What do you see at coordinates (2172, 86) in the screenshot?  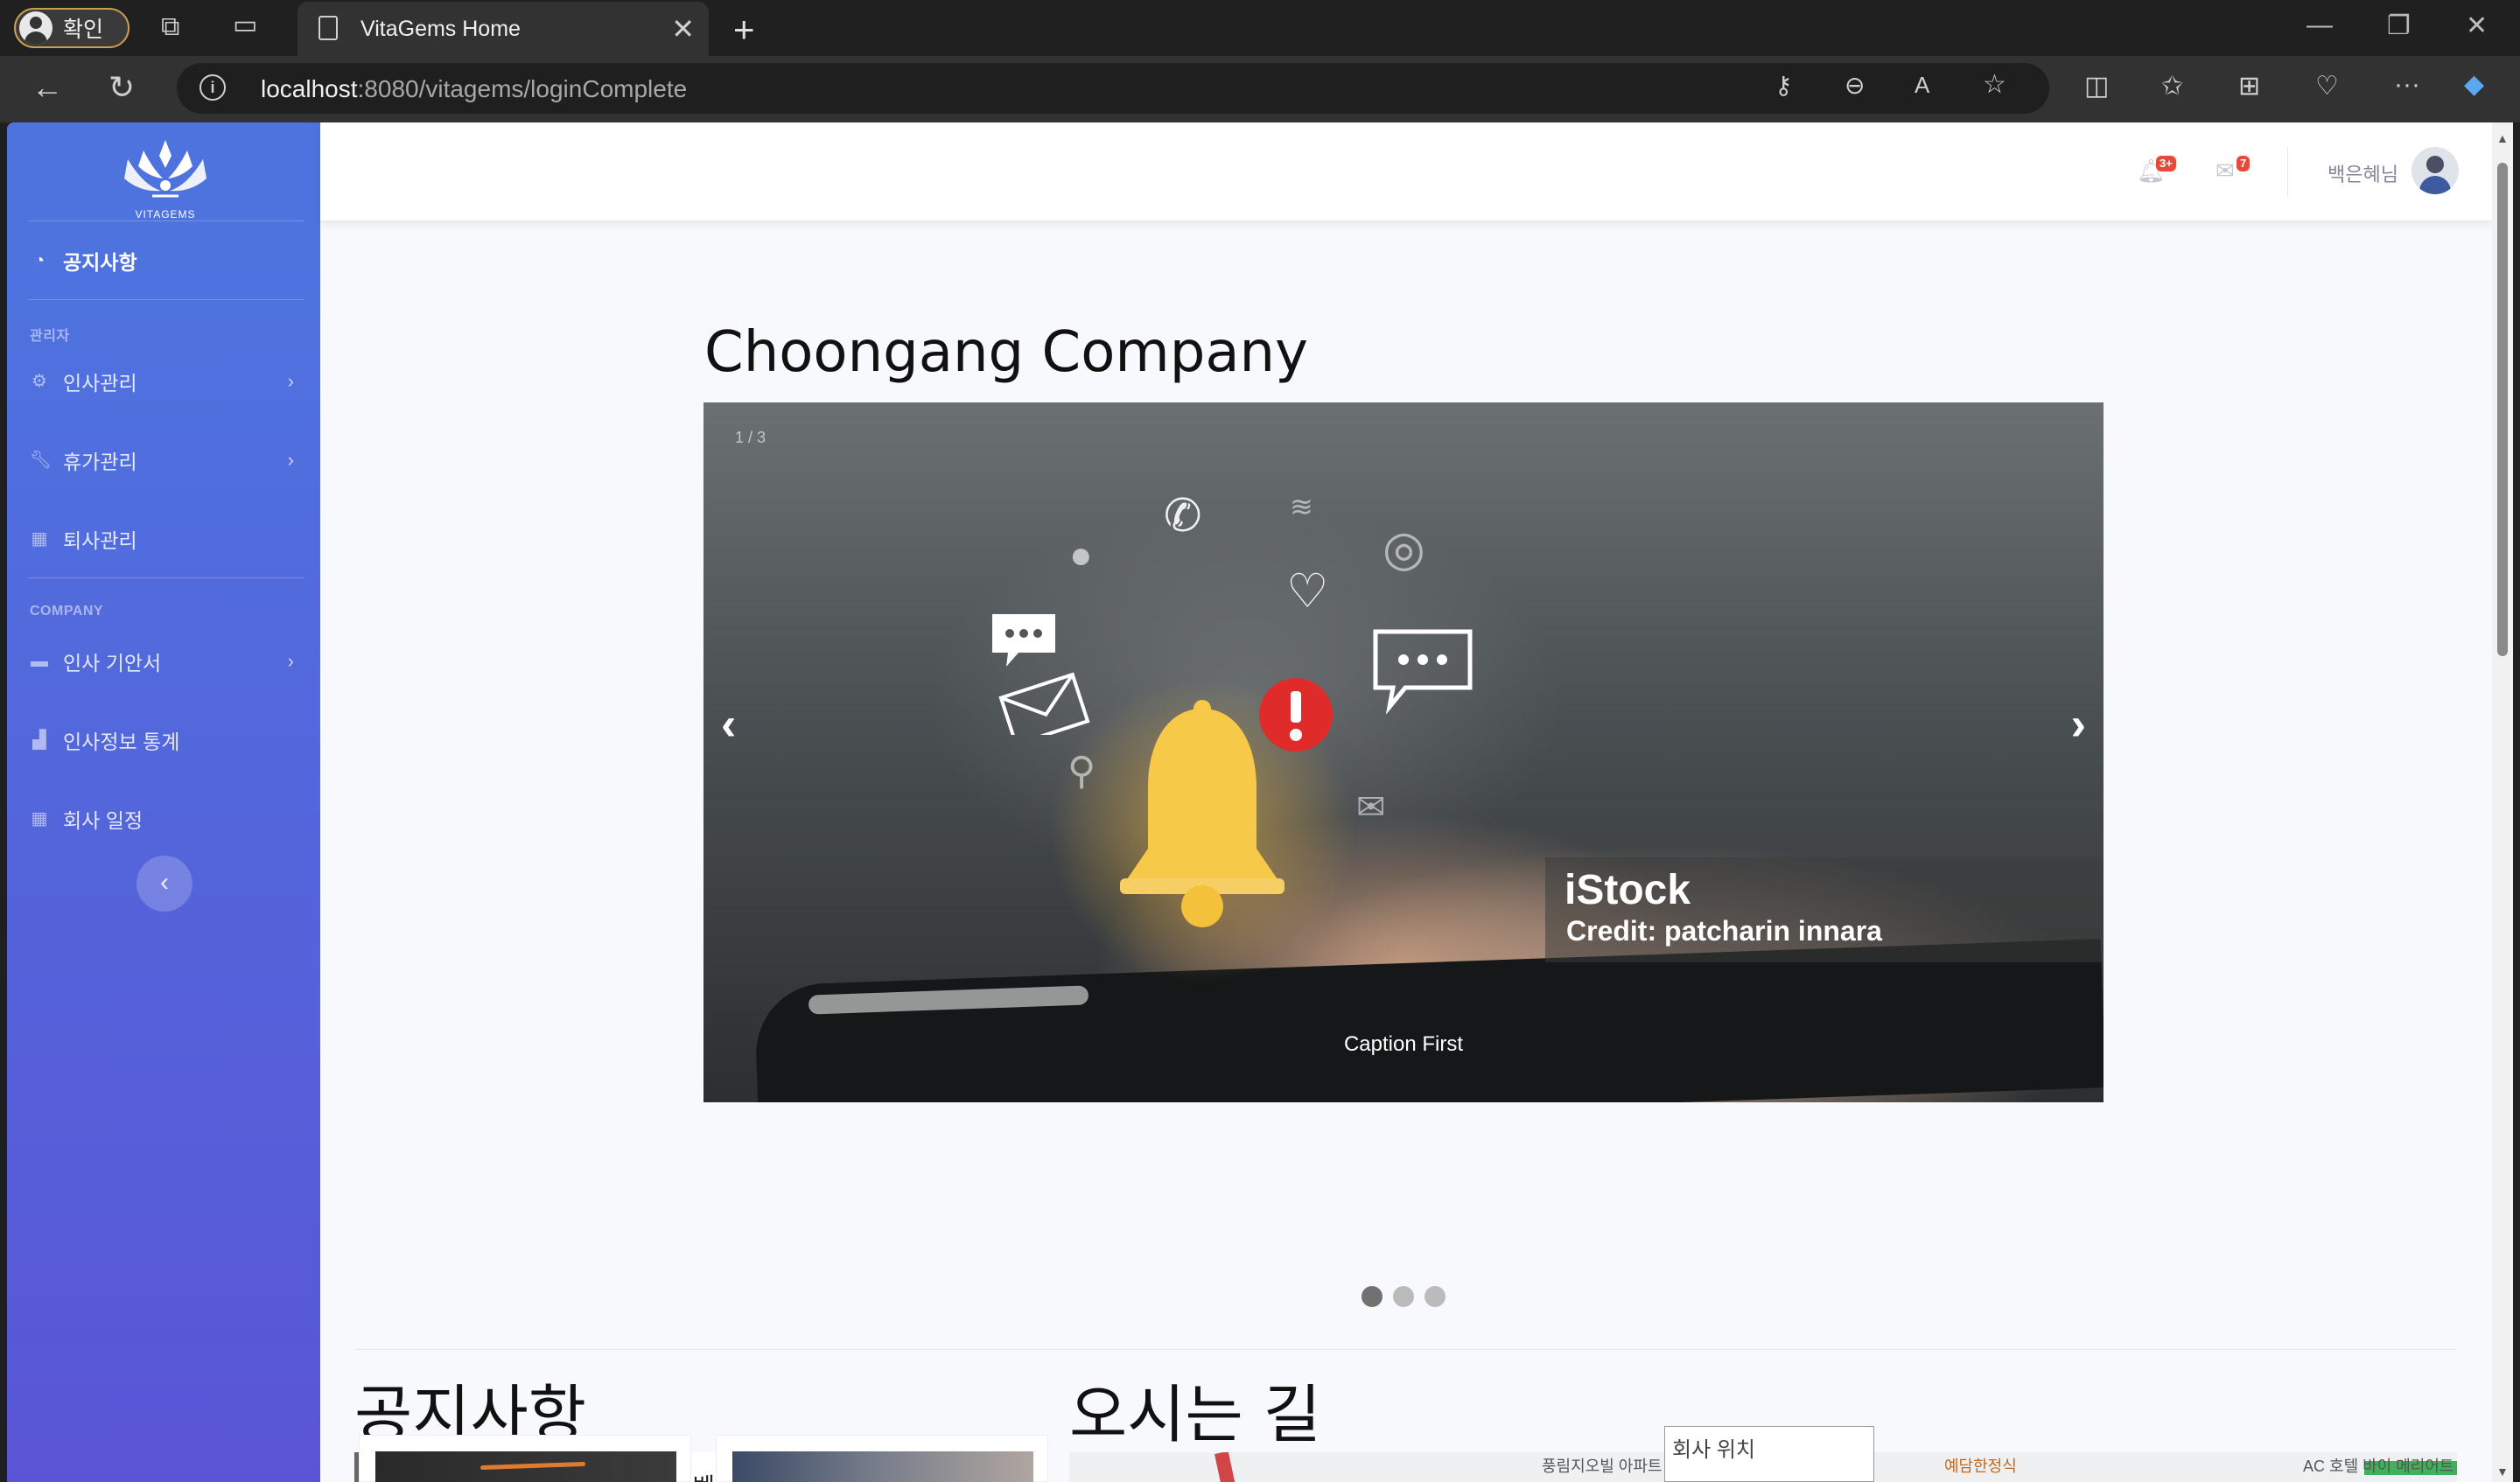 I see `favorites-icon: ✩` at bounding box center [2172, 86].